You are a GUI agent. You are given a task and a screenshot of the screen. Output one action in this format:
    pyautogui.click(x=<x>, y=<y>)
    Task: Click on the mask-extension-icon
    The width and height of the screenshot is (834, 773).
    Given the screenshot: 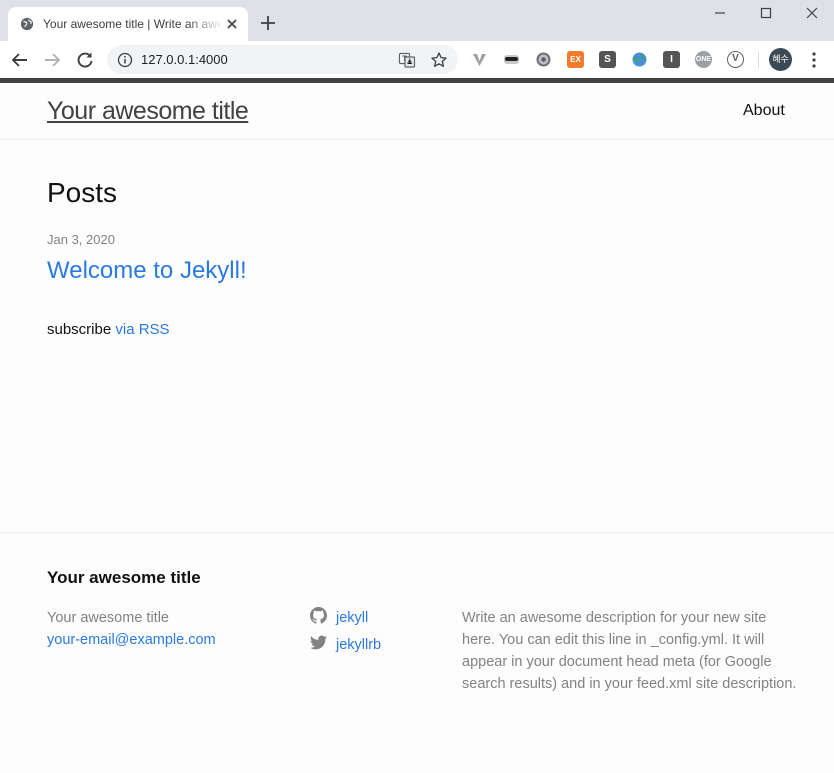 What is the action you would take?
    pyautogui.click(x=511, y=59)
    